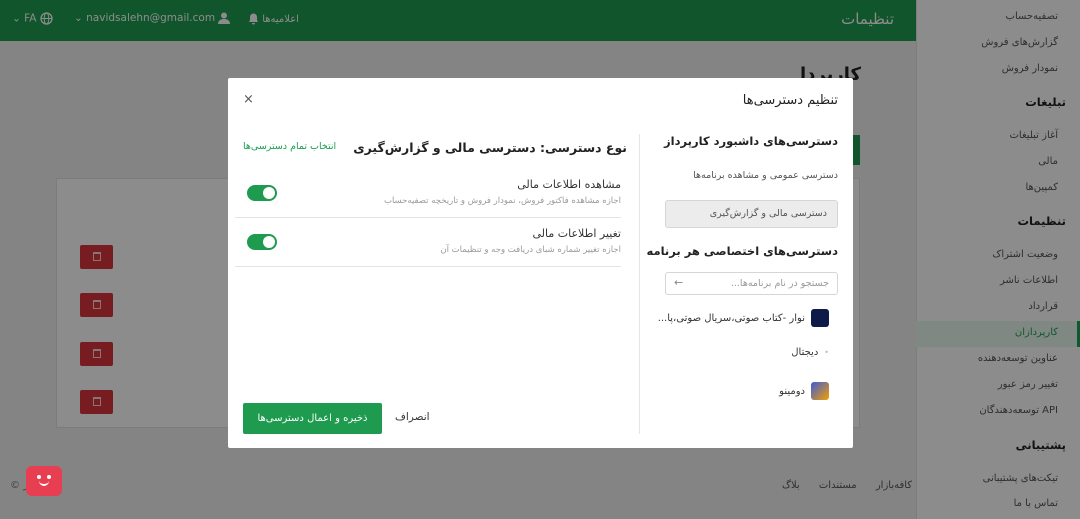 The width and height of the screenshot is (1080, 519). I want to click on select-all-link: انتخاب تمام دسترسی‌ها, so click(289, 146).